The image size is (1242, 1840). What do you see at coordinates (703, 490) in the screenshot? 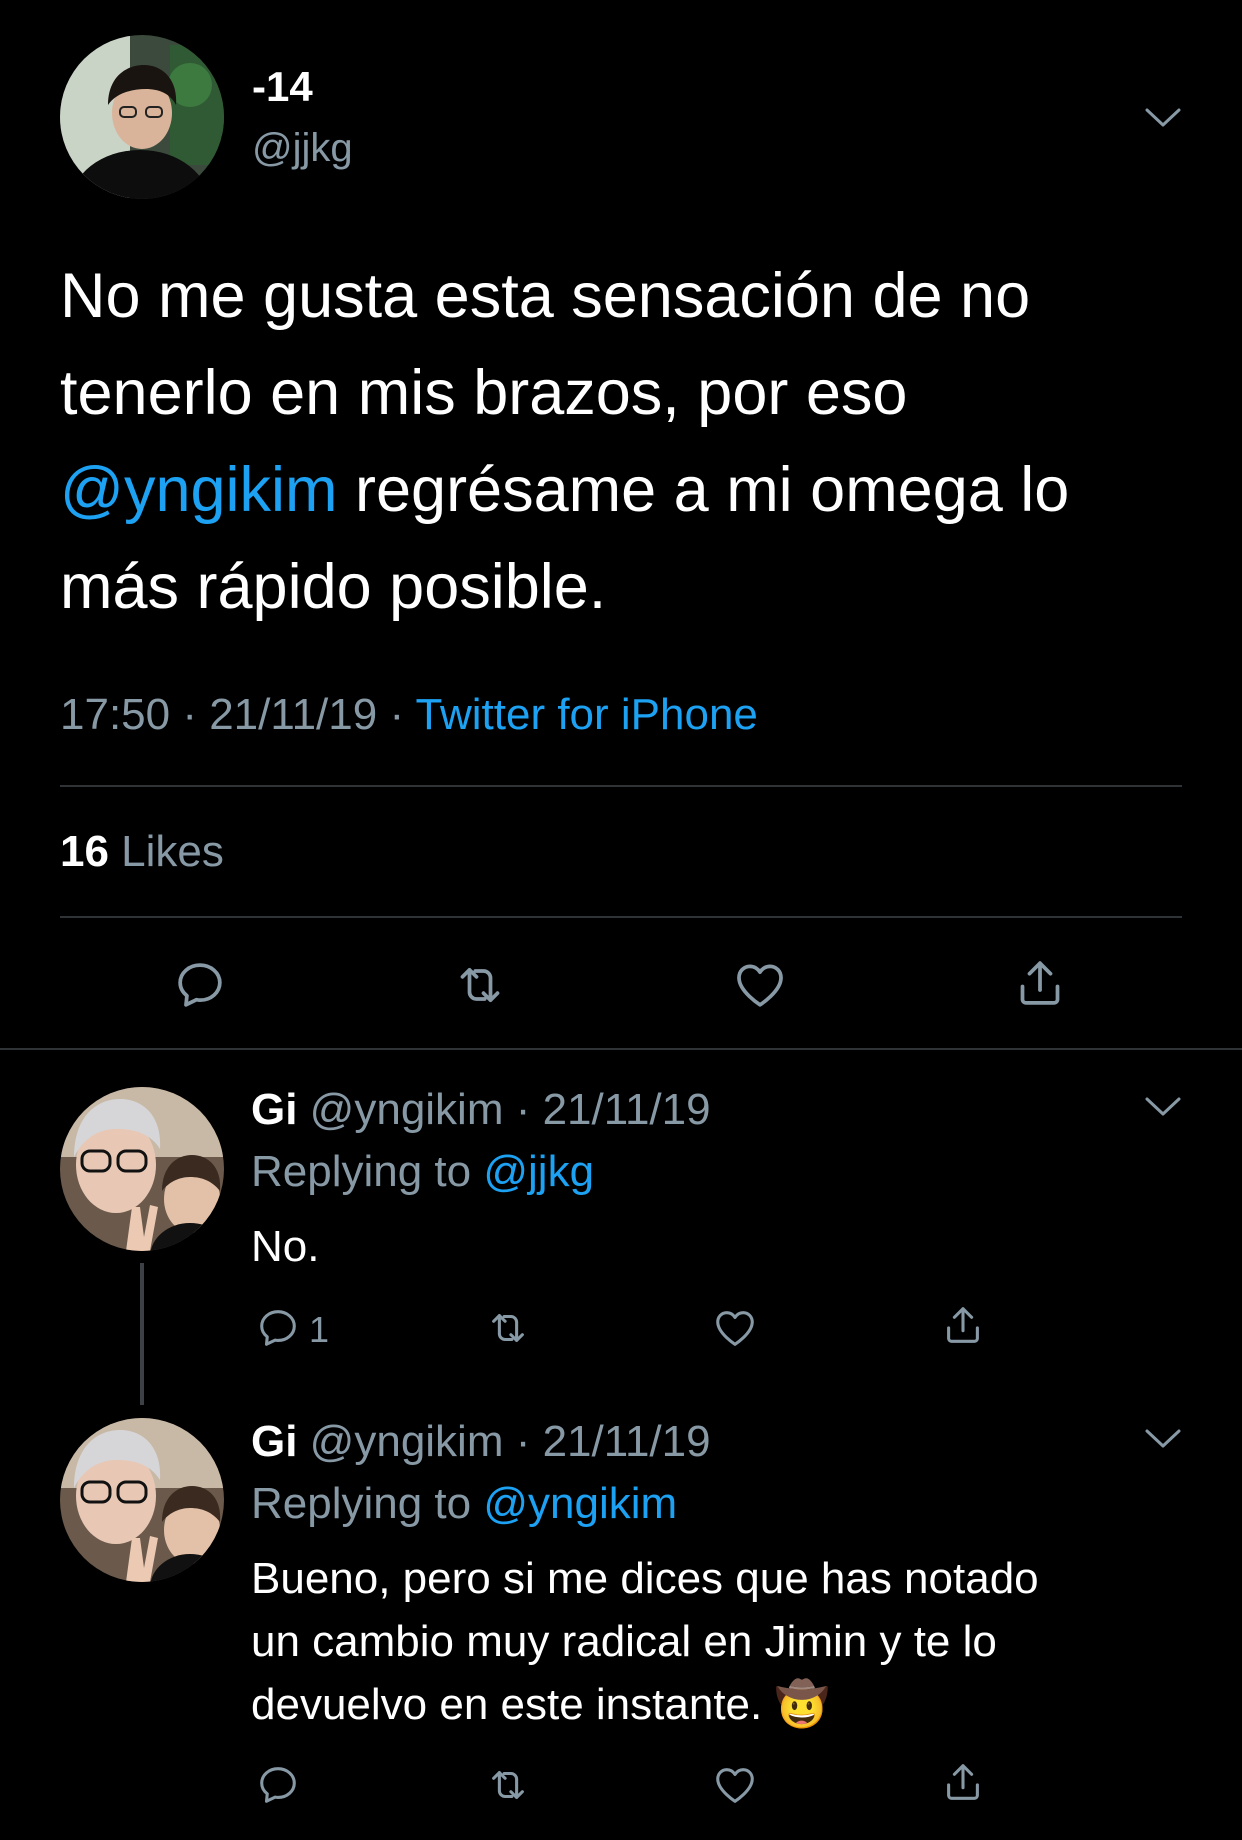
I see `tweet-text-line-part: regrésame a mi omega lo` at bounding box center [703, 490].